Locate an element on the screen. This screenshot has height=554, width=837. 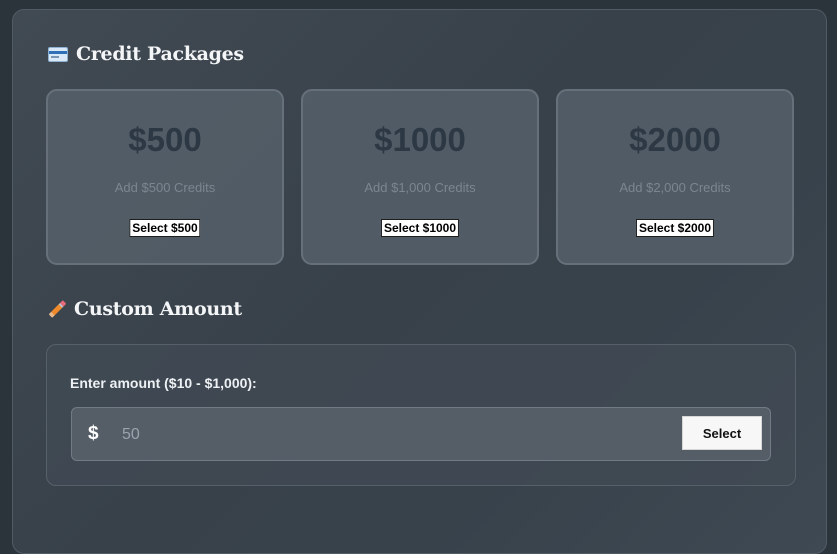
dollar-sign: $ is located at coordinates (93, 433).